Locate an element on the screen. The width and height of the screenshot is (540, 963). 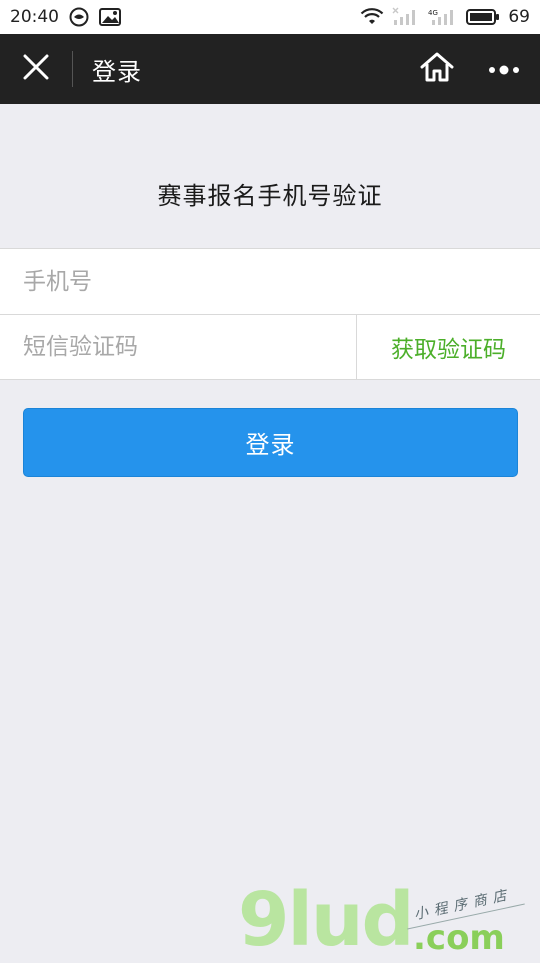
network-type-label: 4G is located at coordinates (433, 13).